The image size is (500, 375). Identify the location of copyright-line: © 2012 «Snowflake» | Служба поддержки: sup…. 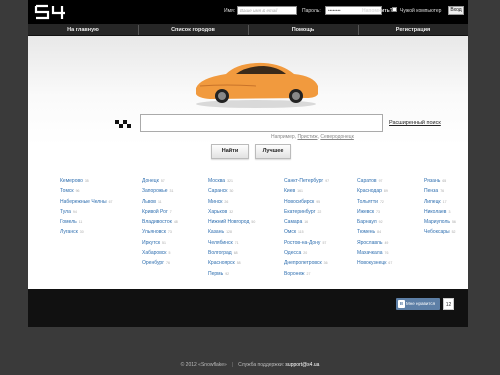
(250, 365).